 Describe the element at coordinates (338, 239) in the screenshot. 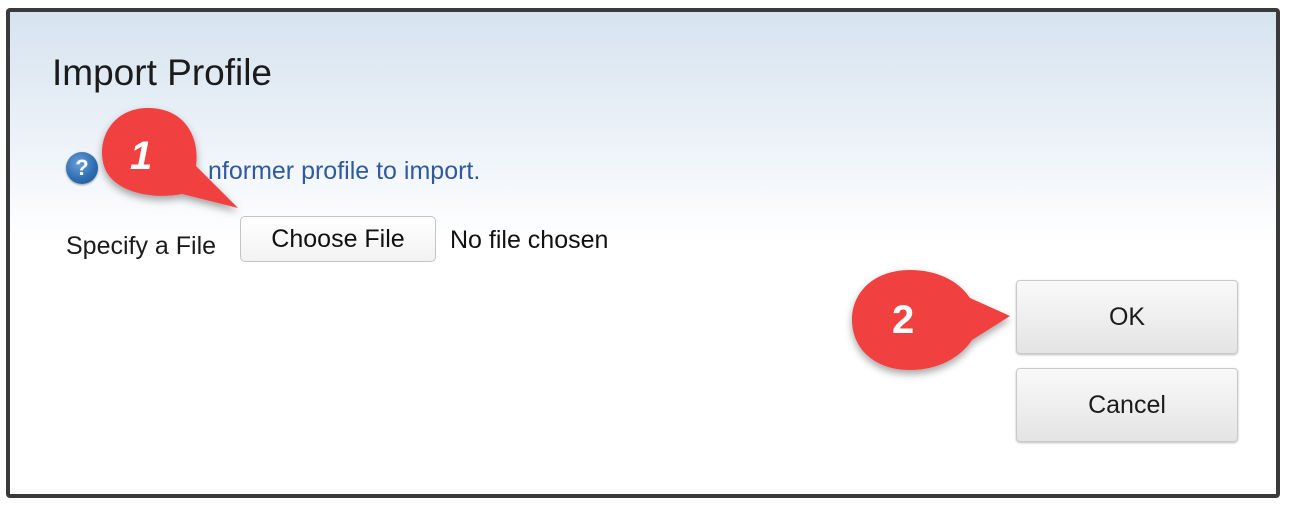

I see `choose-file-button: Choose File` at that location.